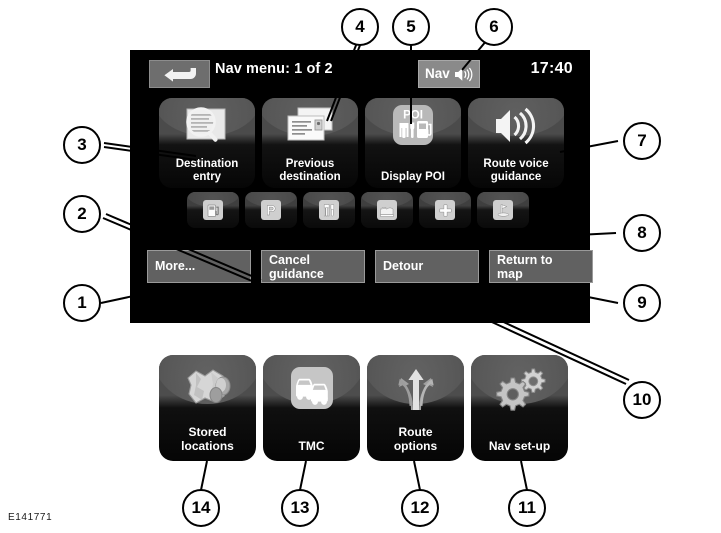 Image resolution: width=721 pixels, height=533 pixels. I want to click on tile-label-line2: locations, so click(207, 445).